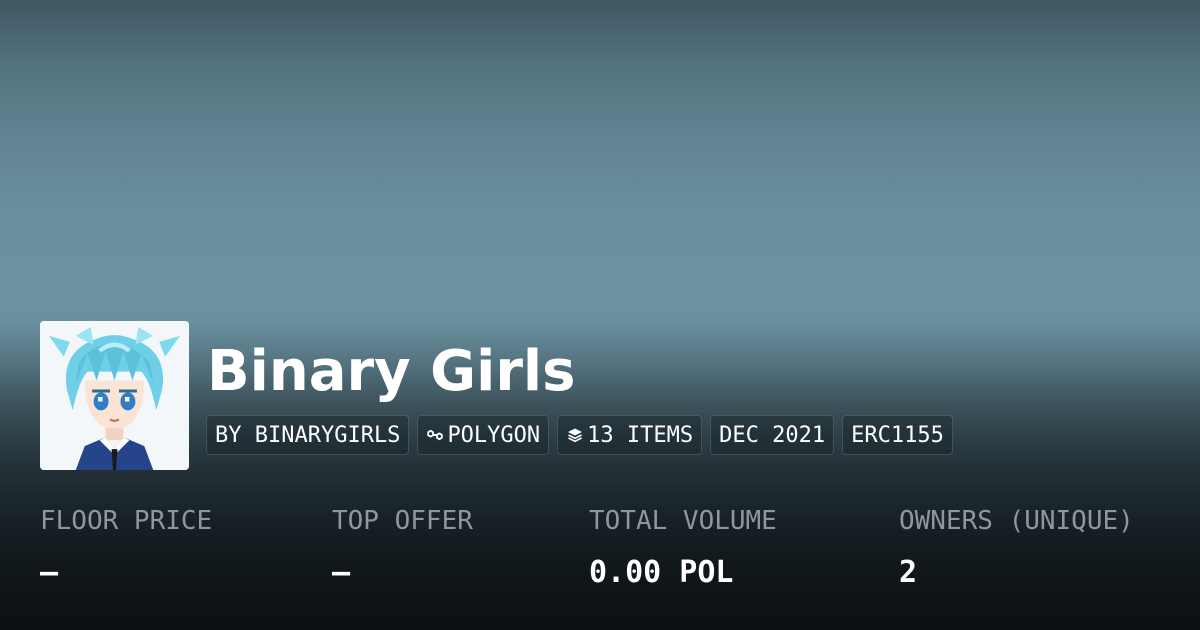 The height and width of the screenshot is (630, 1200). What do you see at coordinates (391, 371) in the screenshot?
I see `collection-title: Binary Girls` at bounding box center [391, 371].